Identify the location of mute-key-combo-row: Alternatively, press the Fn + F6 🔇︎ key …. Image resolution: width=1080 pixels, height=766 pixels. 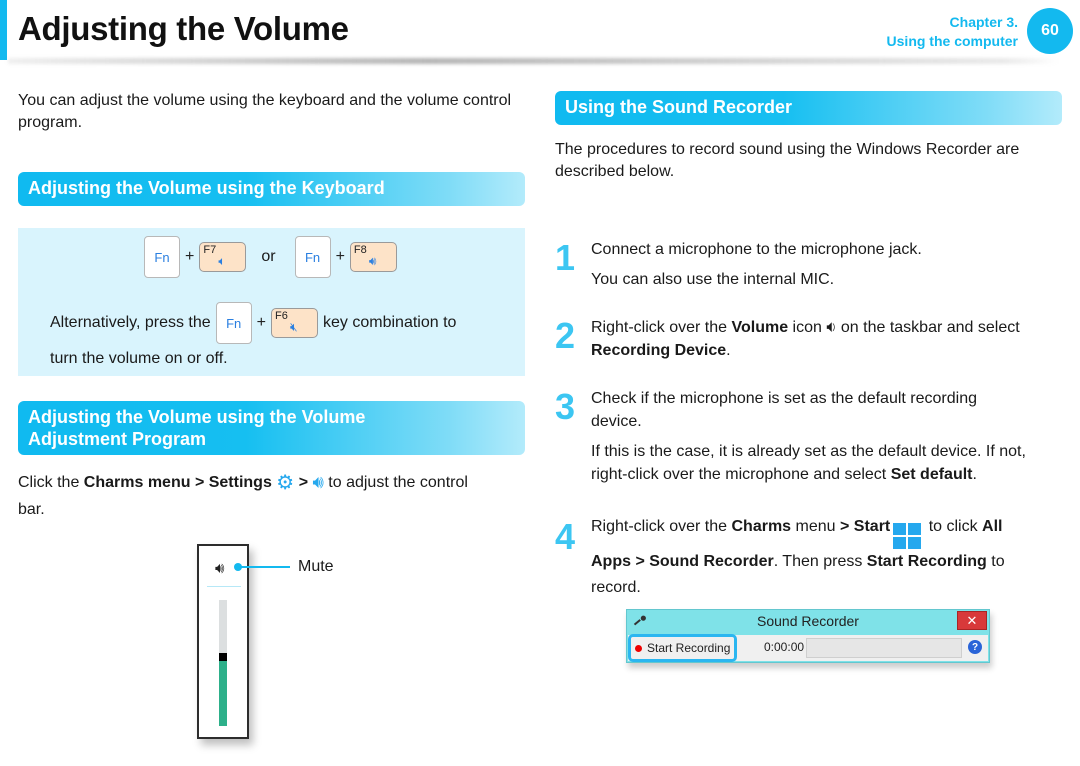
(253, 323).